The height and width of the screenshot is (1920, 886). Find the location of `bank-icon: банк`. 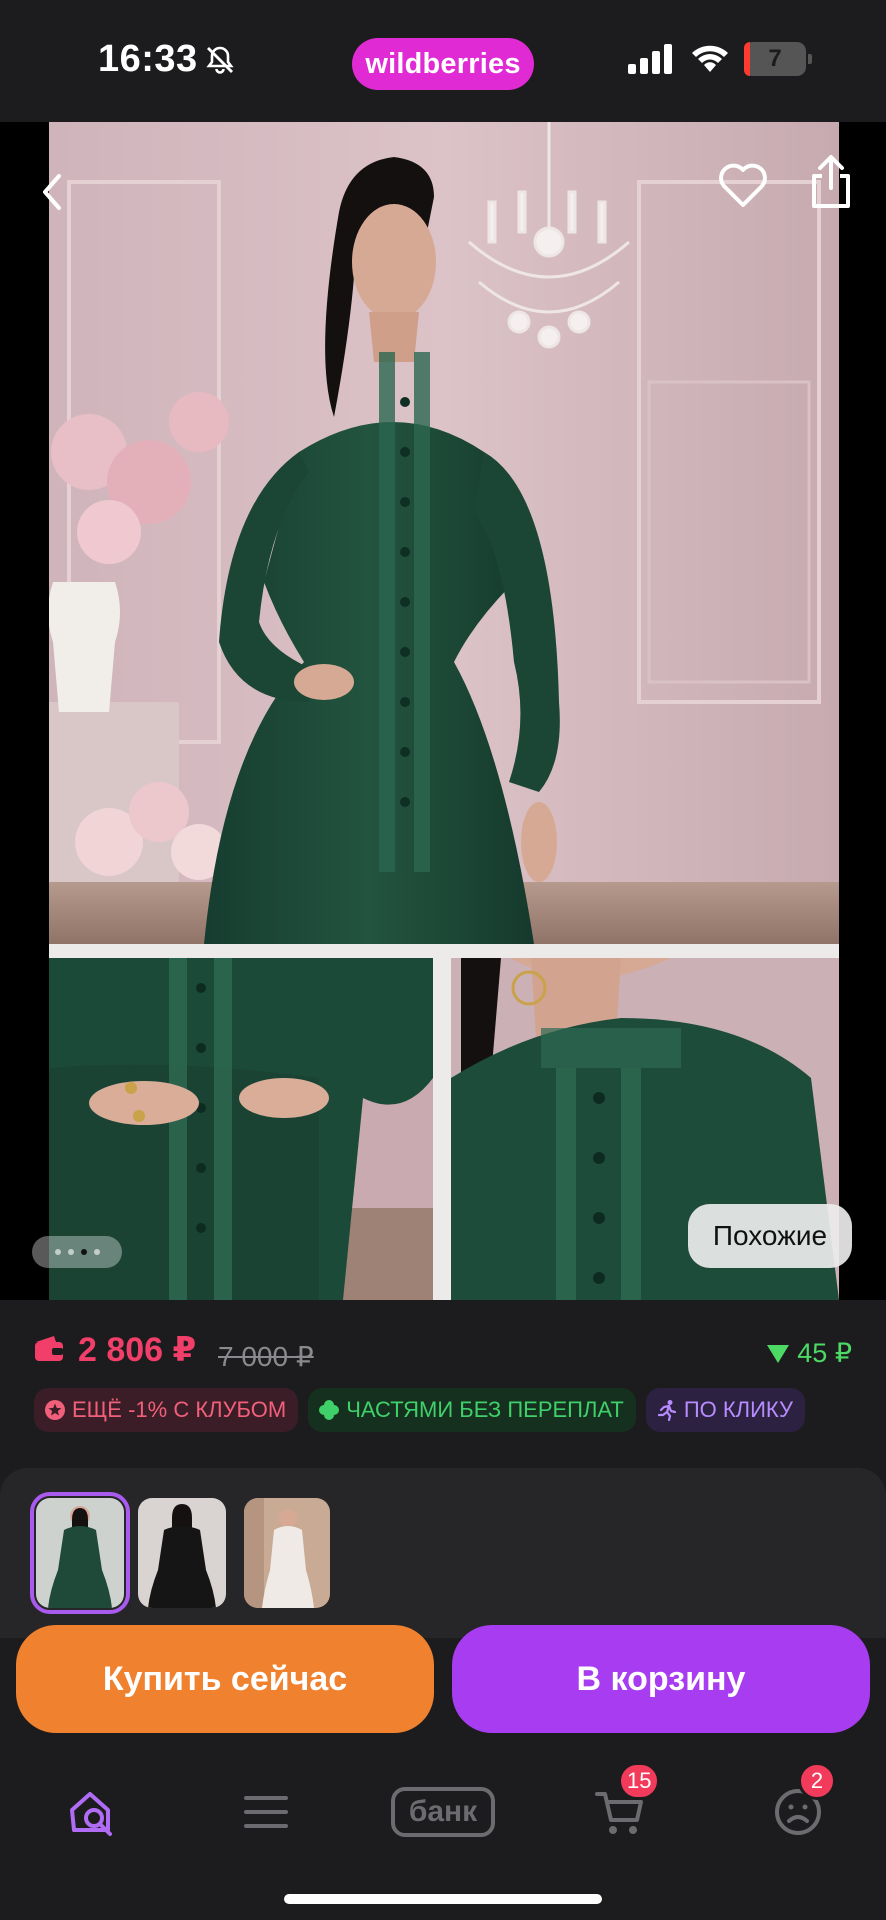

bank-icon: банк is located at coordinates (443, 1812).